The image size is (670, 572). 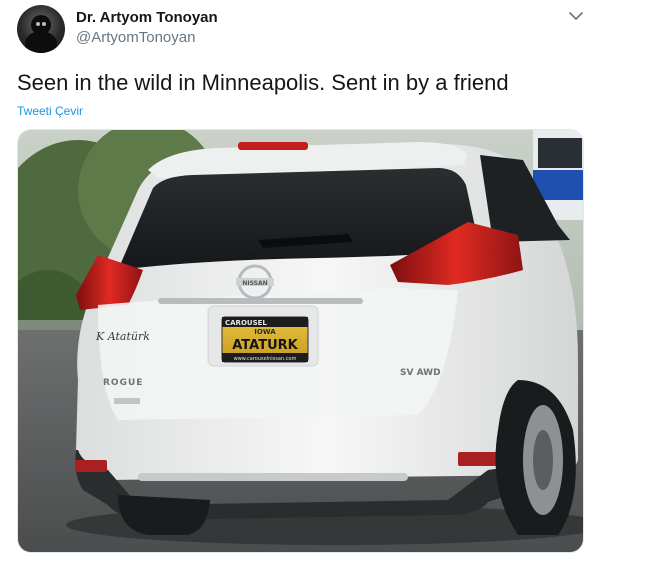 I want to click on author-name: Dr. Artyom Tonoyan, so click(x=147, y=17).